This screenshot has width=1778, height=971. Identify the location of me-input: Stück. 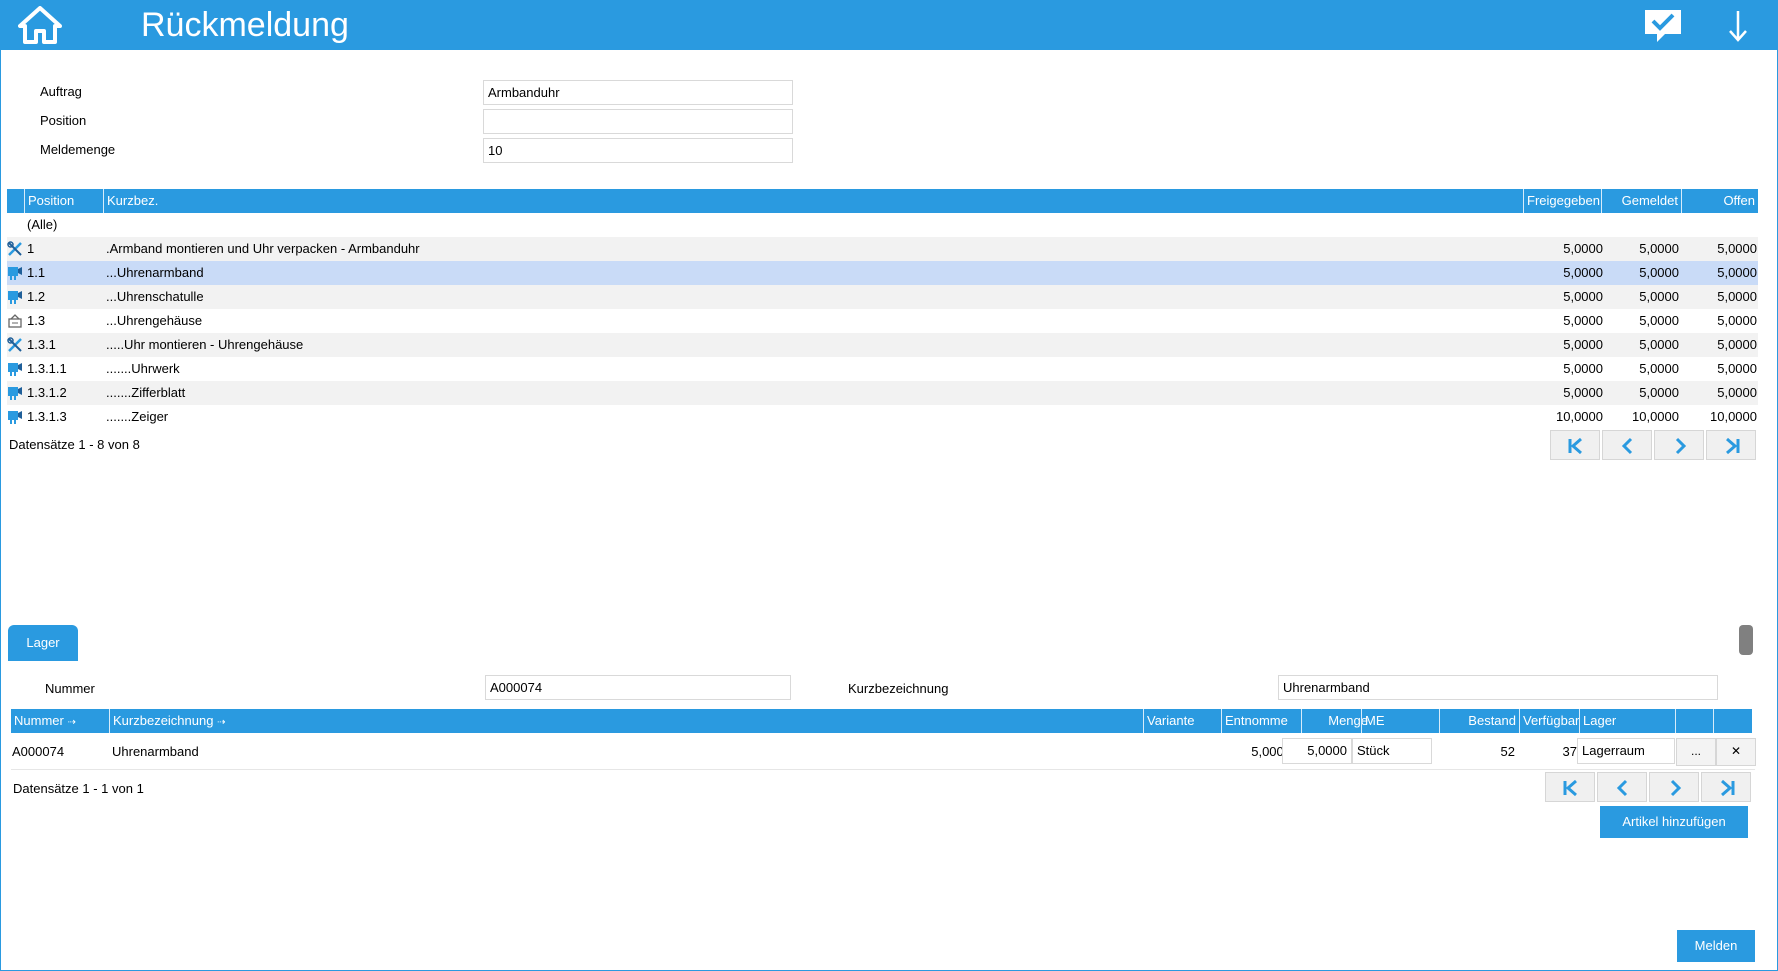
(1392, 751).